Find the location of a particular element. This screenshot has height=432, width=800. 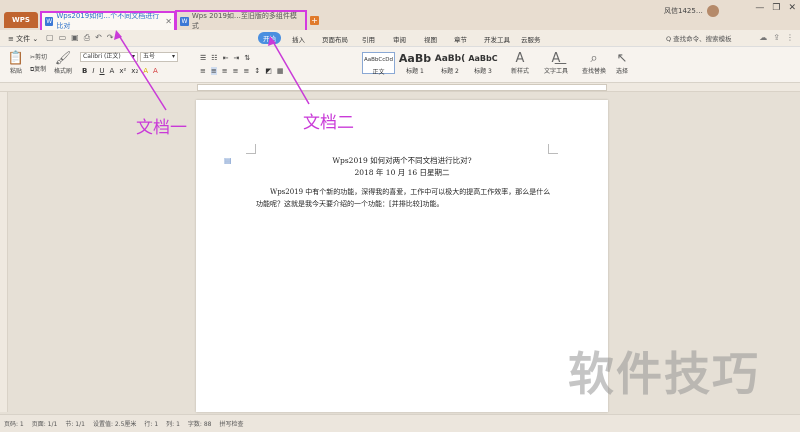

font-size-select: 五号 ▾ is located at coordinates (159, 57).